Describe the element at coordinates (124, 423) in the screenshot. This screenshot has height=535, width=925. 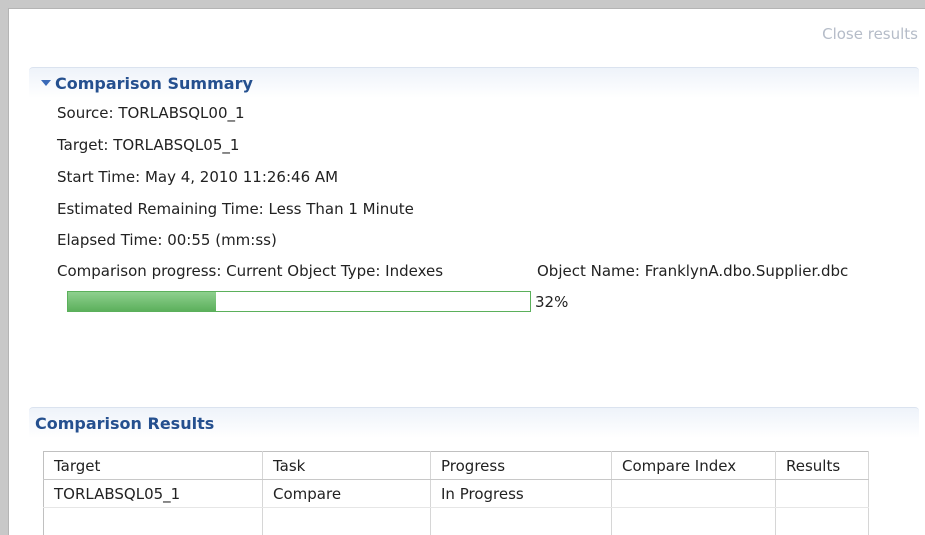
I see `comparison-results-title: Comparison Results` at that location.